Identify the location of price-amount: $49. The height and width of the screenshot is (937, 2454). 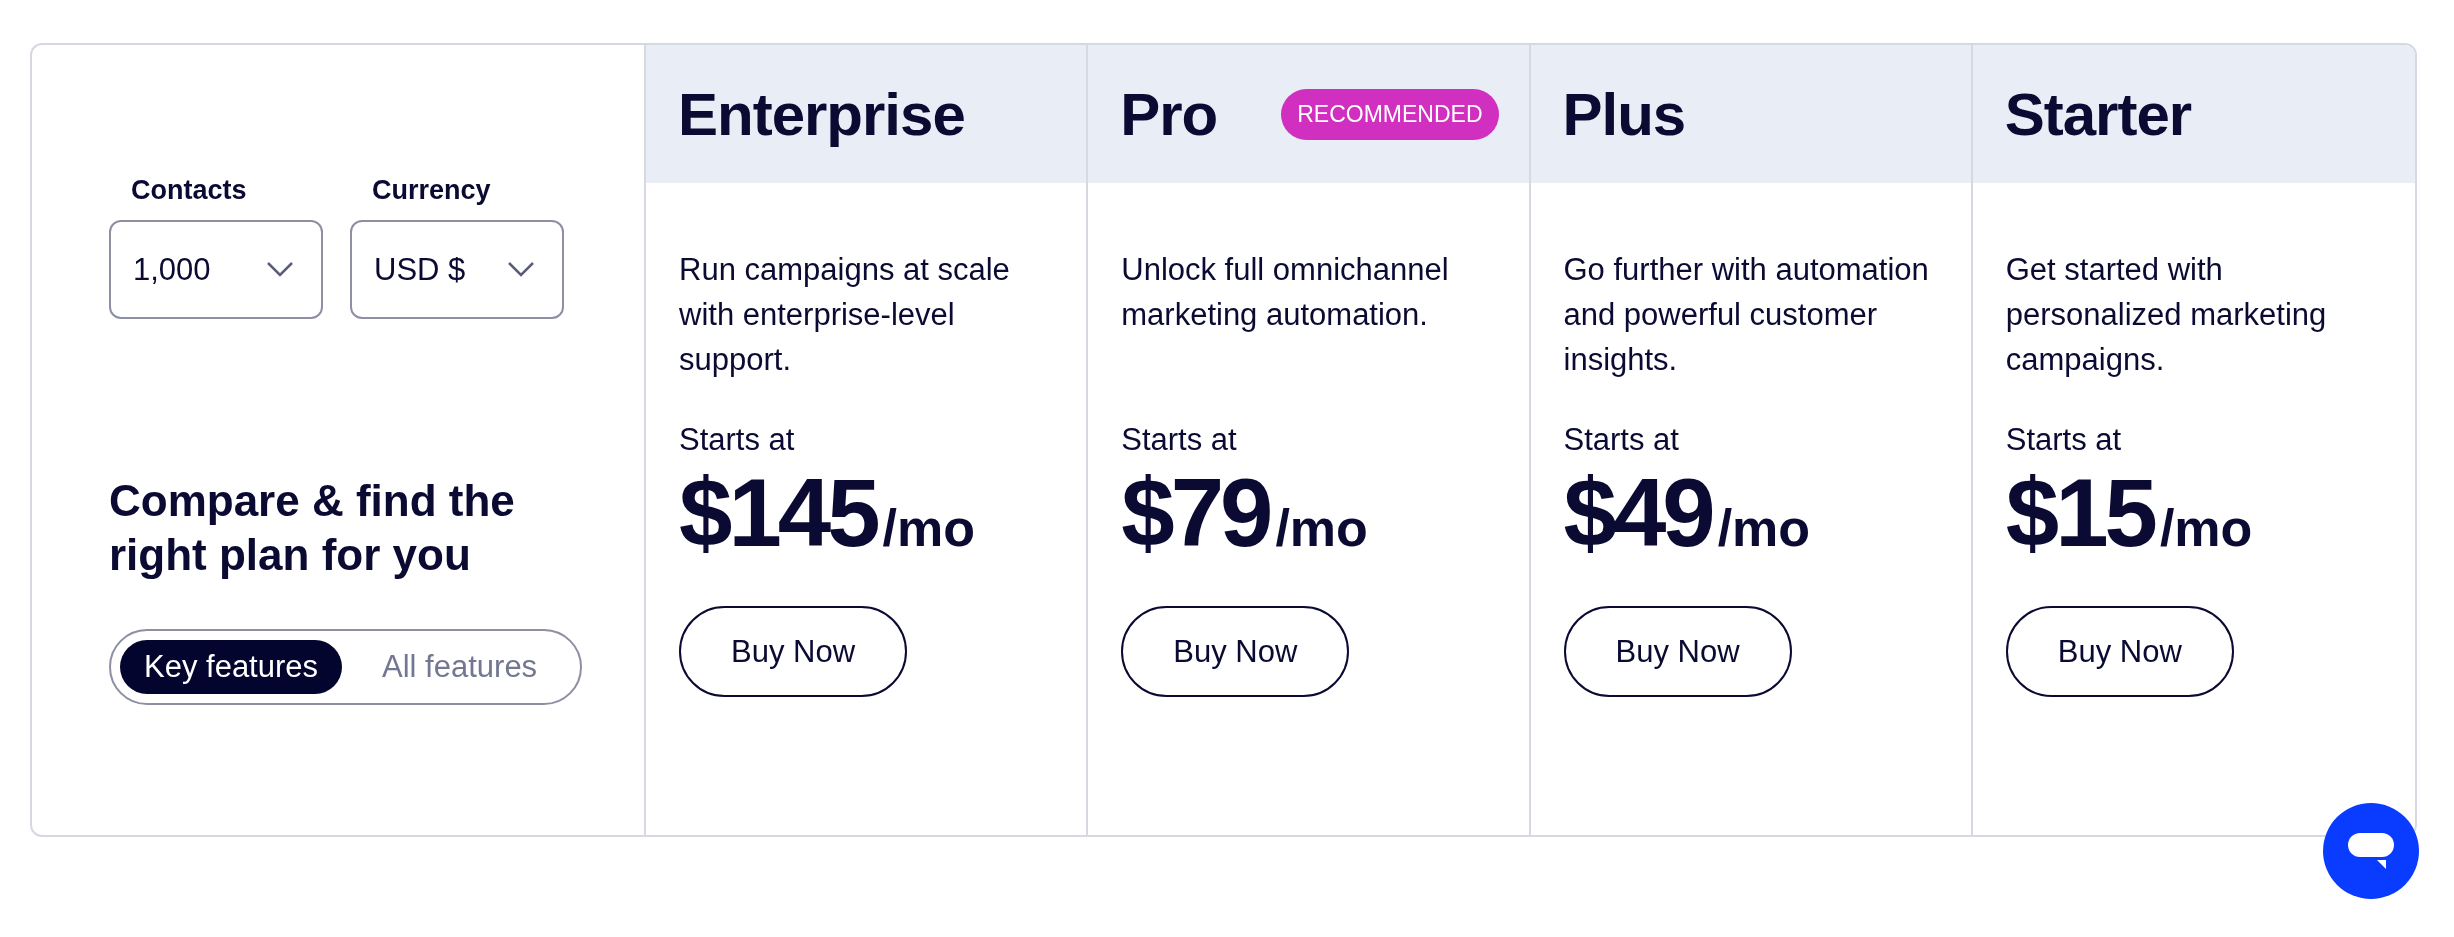
(1637, 513).